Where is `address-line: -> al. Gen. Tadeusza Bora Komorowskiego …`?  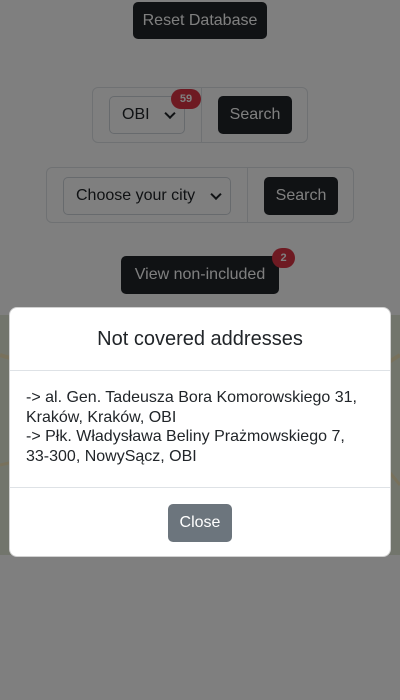
address-line: -> al. Gen. Tadeusza Bora Komorowskiego … is located at coordinates (191, 397).